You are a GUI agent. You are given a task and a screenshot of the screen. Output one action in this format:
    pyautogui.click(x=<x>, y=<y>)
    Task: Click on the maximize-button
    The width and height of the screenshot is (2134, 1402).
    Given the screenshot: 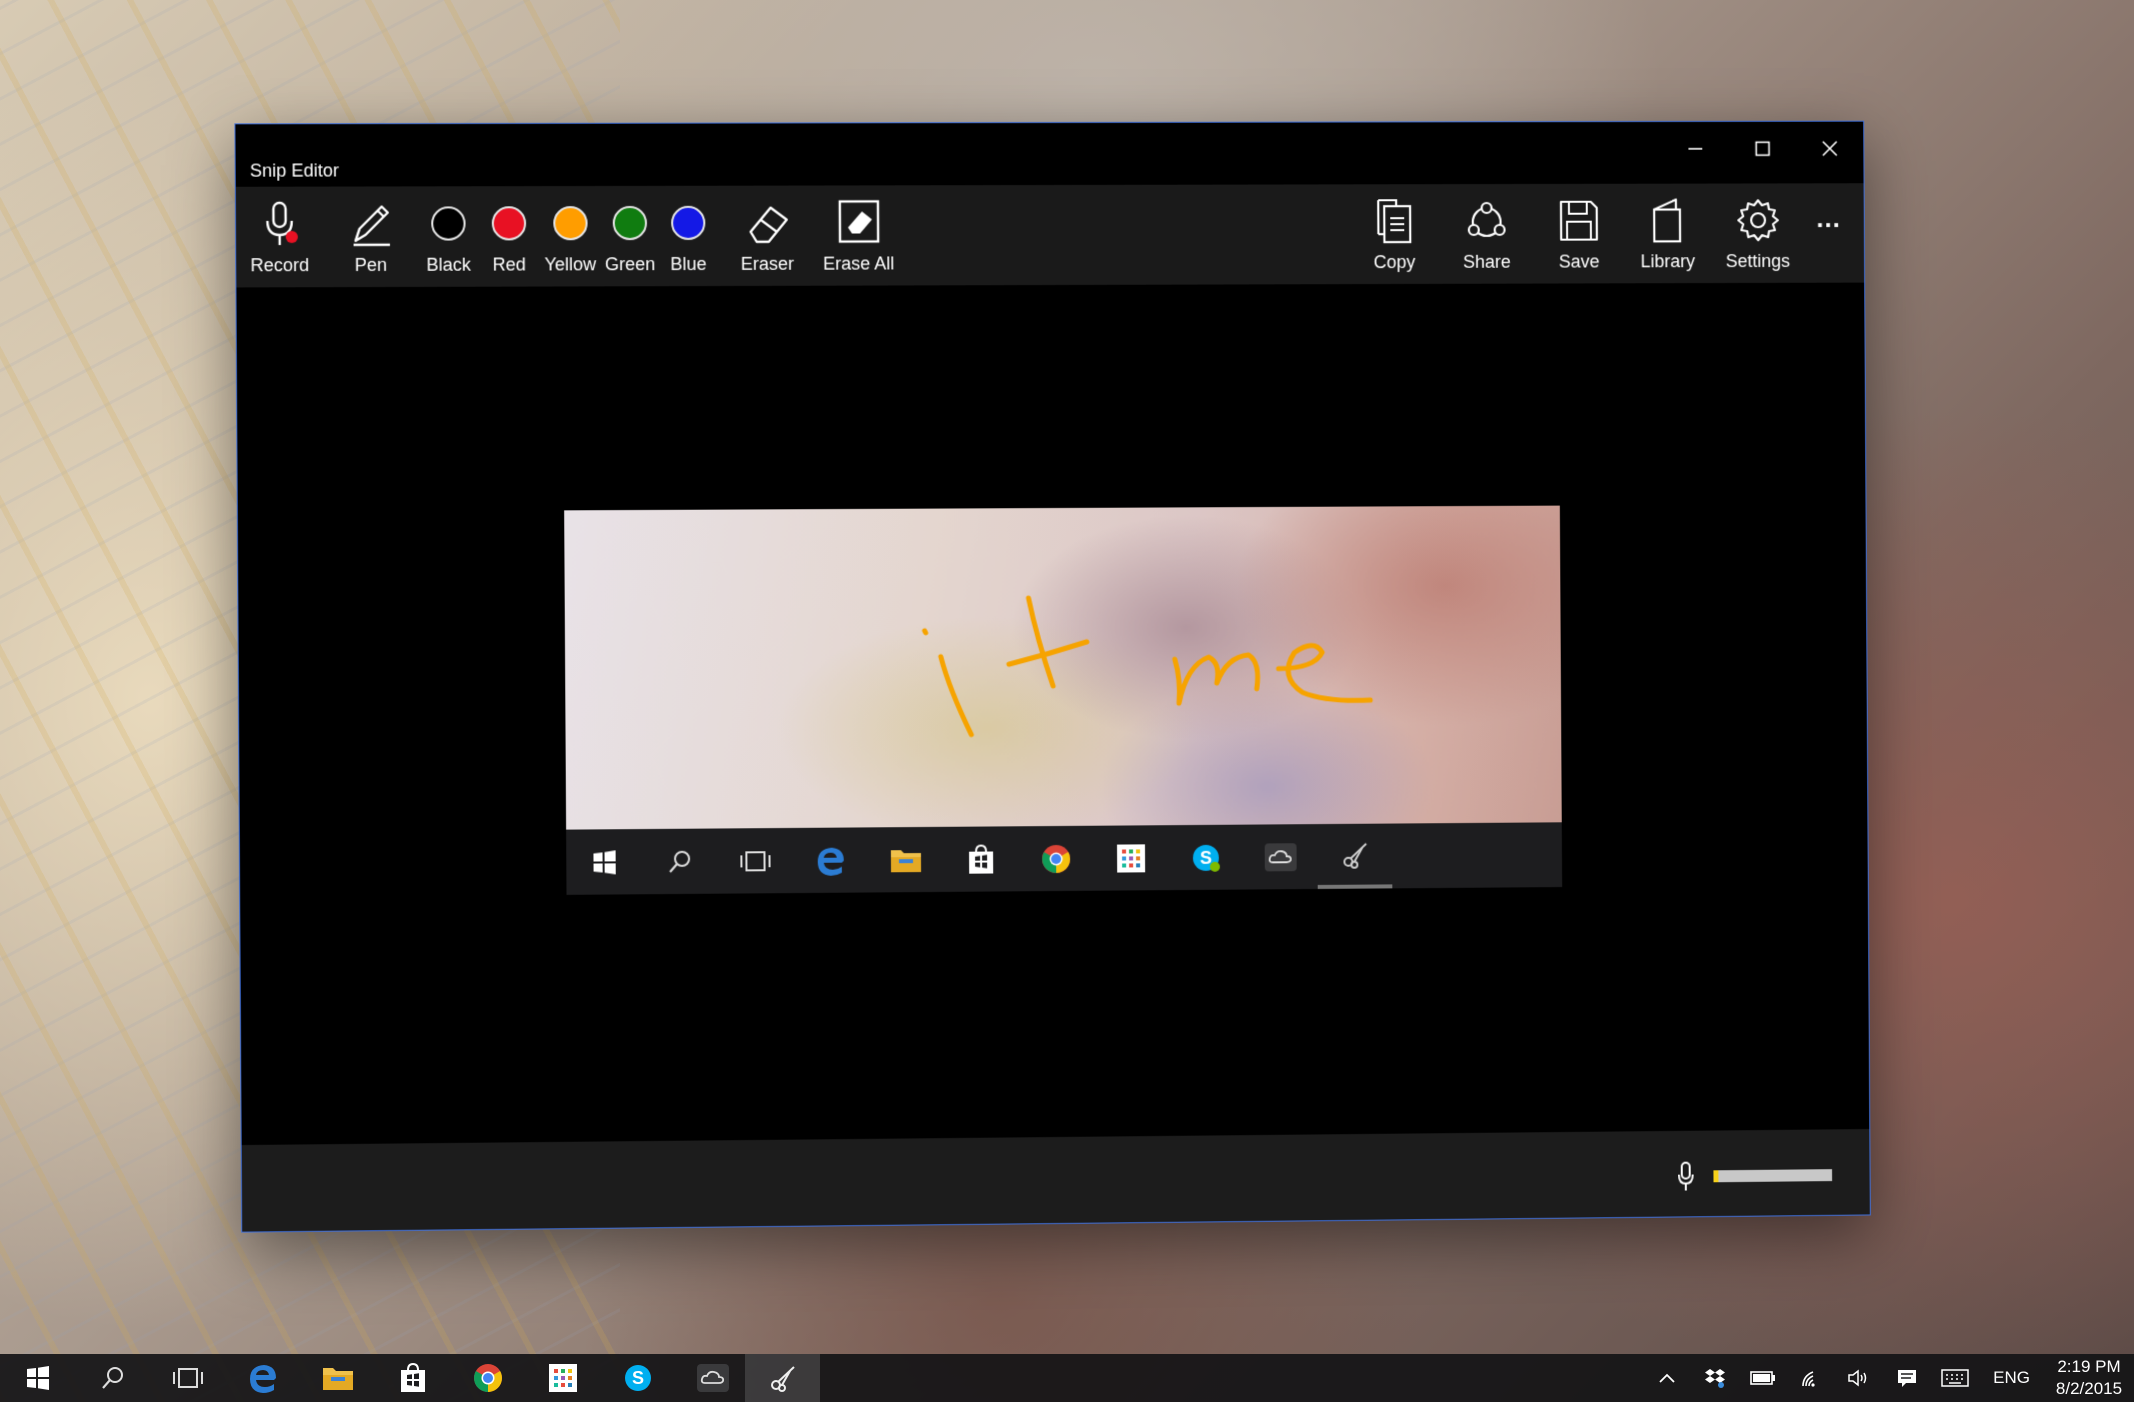 What is the action you would take?
    pyautogui.click(x=1763, y=149)
    